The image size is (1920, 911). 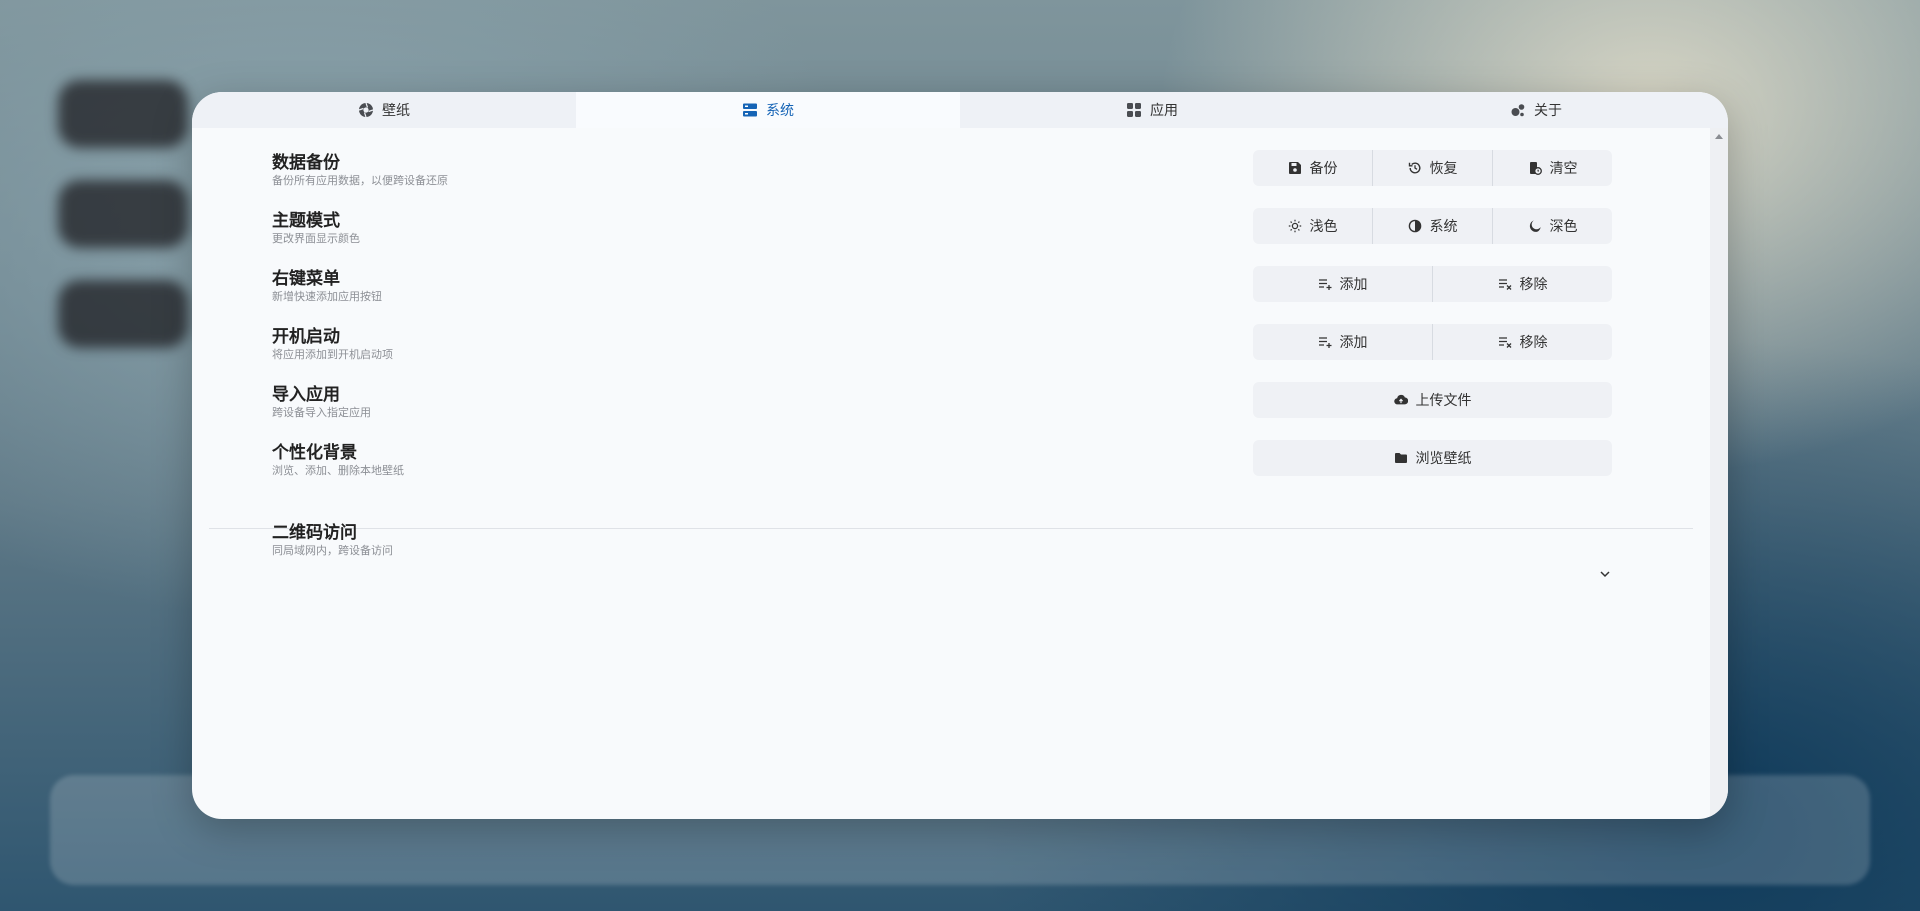 I want to click on light-theme-button: 浅色, so click(x=1313, y=226).